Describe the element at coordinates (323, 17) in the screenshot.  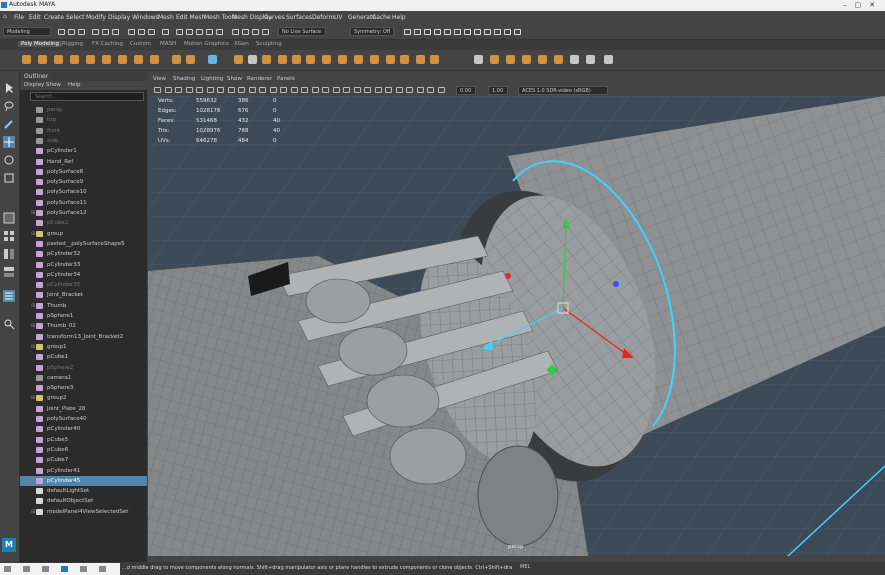
I see `menu-deform: Deform` at that location.